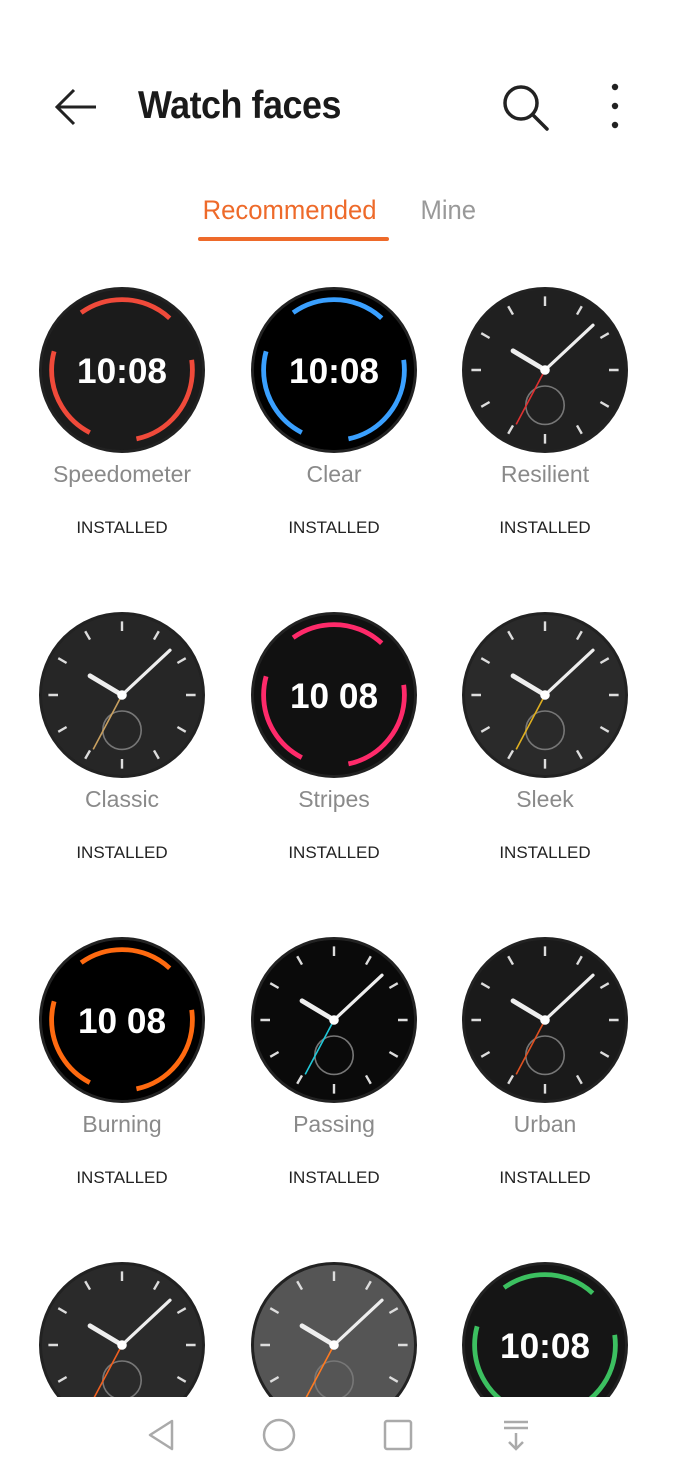 Image resolution: width=680 pixels, height=1473 pixels. Describe the element at coordinates (334, 1124) in the screenshot. I see `watch-face-name: Passing` at that location.